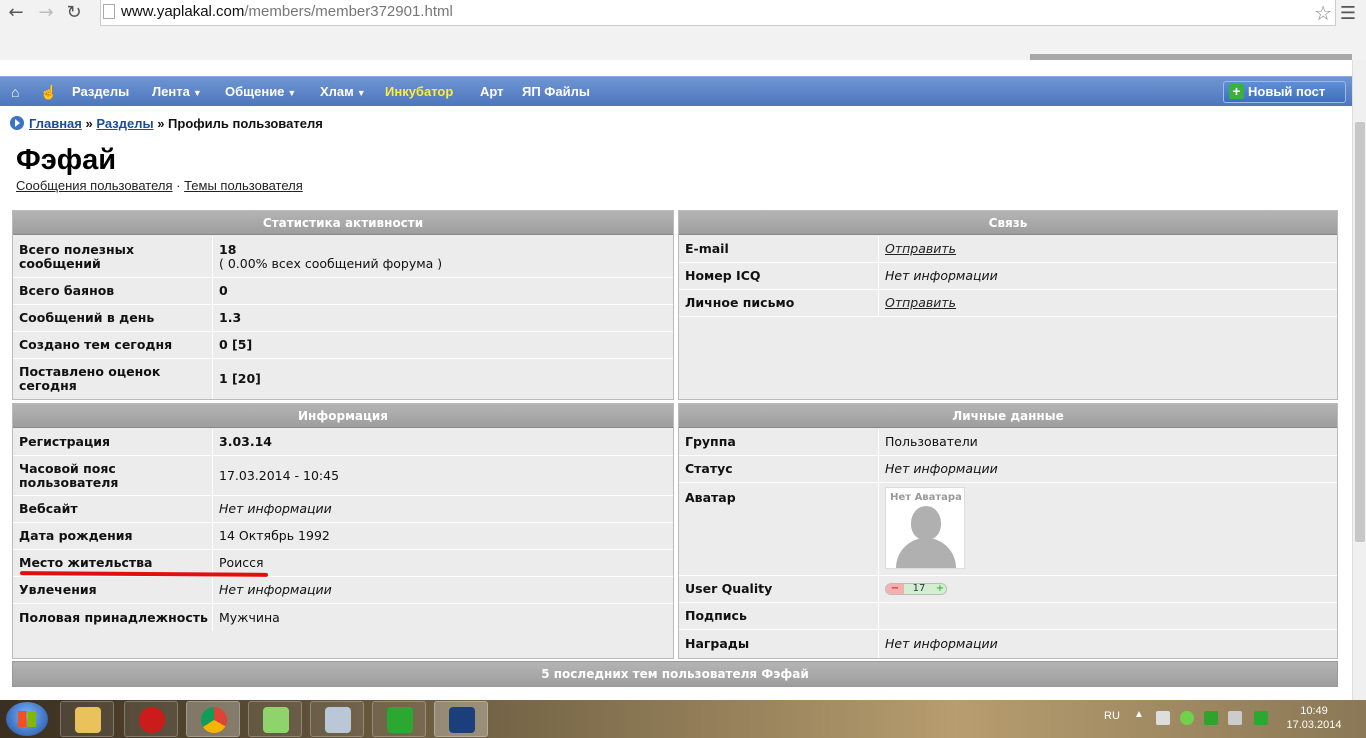 This screenshot has height=738, width=1366. I want to click on chrome-icon, so click(214, 720).